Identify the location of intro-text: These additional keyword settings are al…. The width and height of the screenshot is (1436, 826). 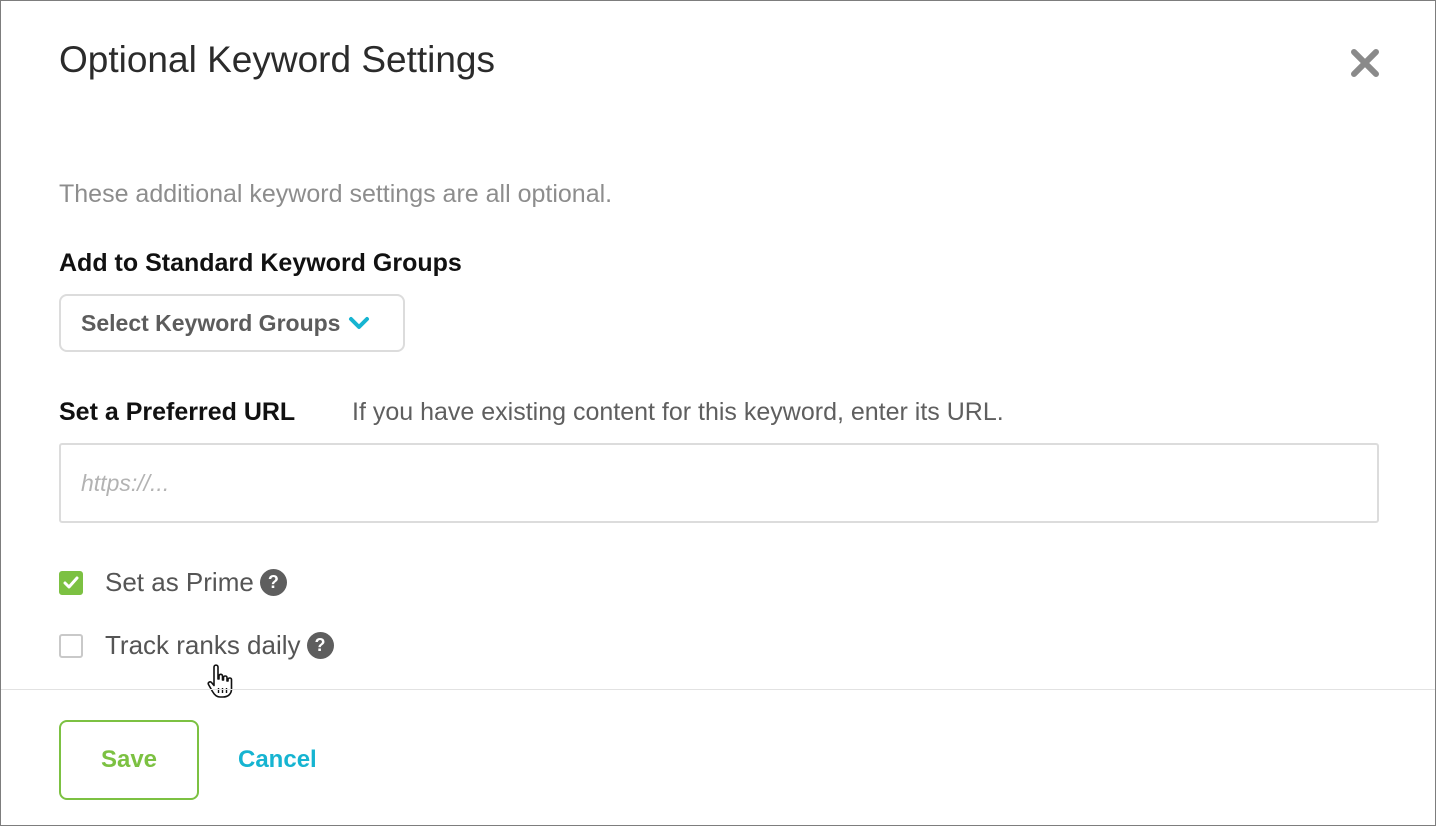
(336, 194).